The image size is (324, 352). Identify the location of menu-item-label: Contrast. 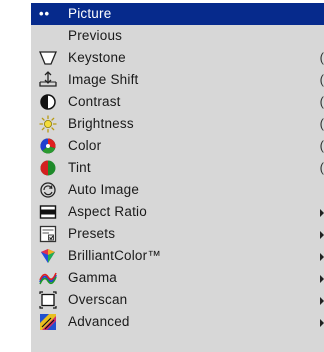
(94, 101).